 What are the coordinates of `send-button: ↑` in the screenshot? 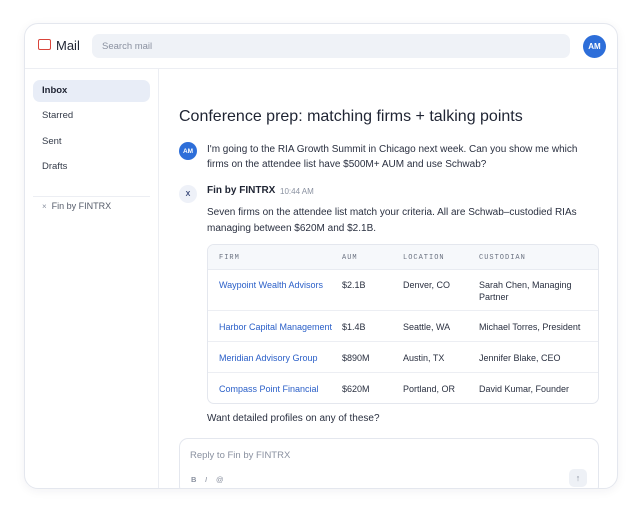 It's located at (578, 478).